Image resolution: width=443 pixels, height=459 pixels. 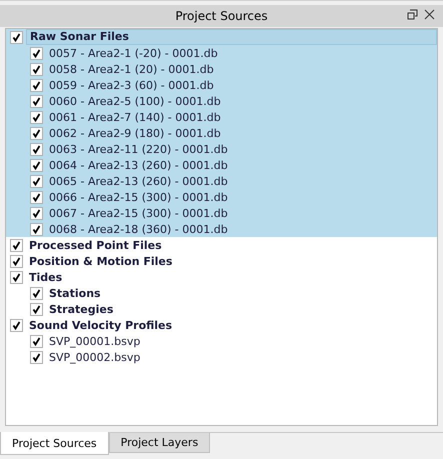 What do you see at coordinates (429, 14) in the screenshot?
I see `close-icon` at bounding box center [429, 14].